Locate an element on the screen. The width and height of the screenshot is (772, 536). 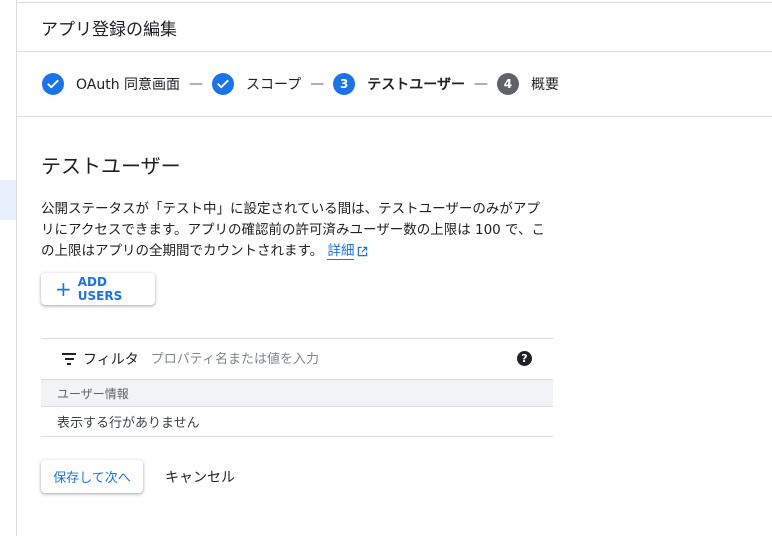
step-scopes: スコープ is located at coordinates (256, 84).